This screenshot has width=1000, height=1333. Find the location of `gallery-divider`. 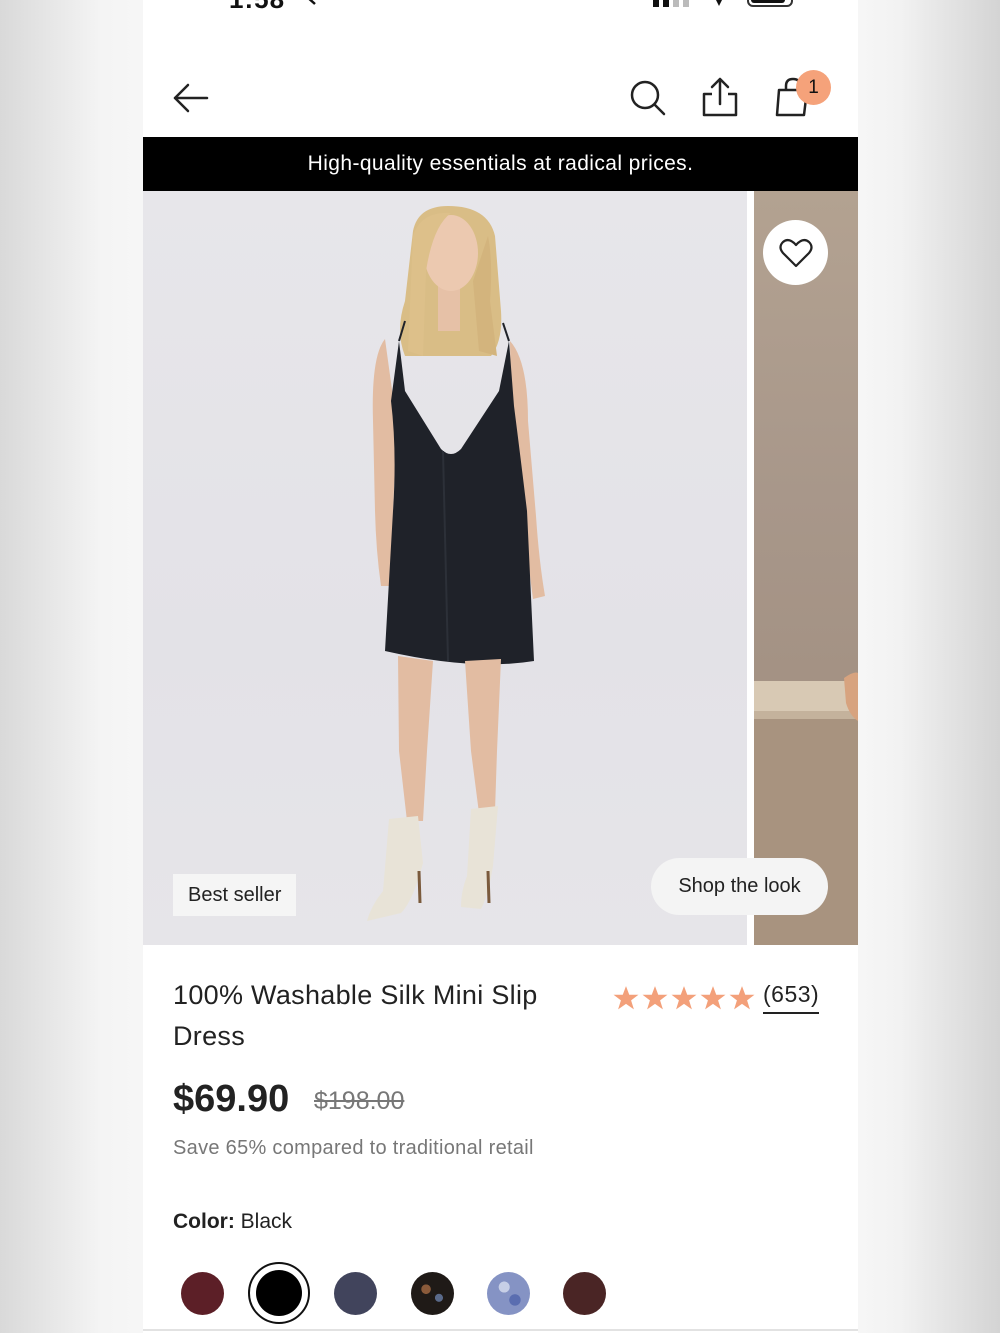

gallery-divider is located at coordinates (750, 568).